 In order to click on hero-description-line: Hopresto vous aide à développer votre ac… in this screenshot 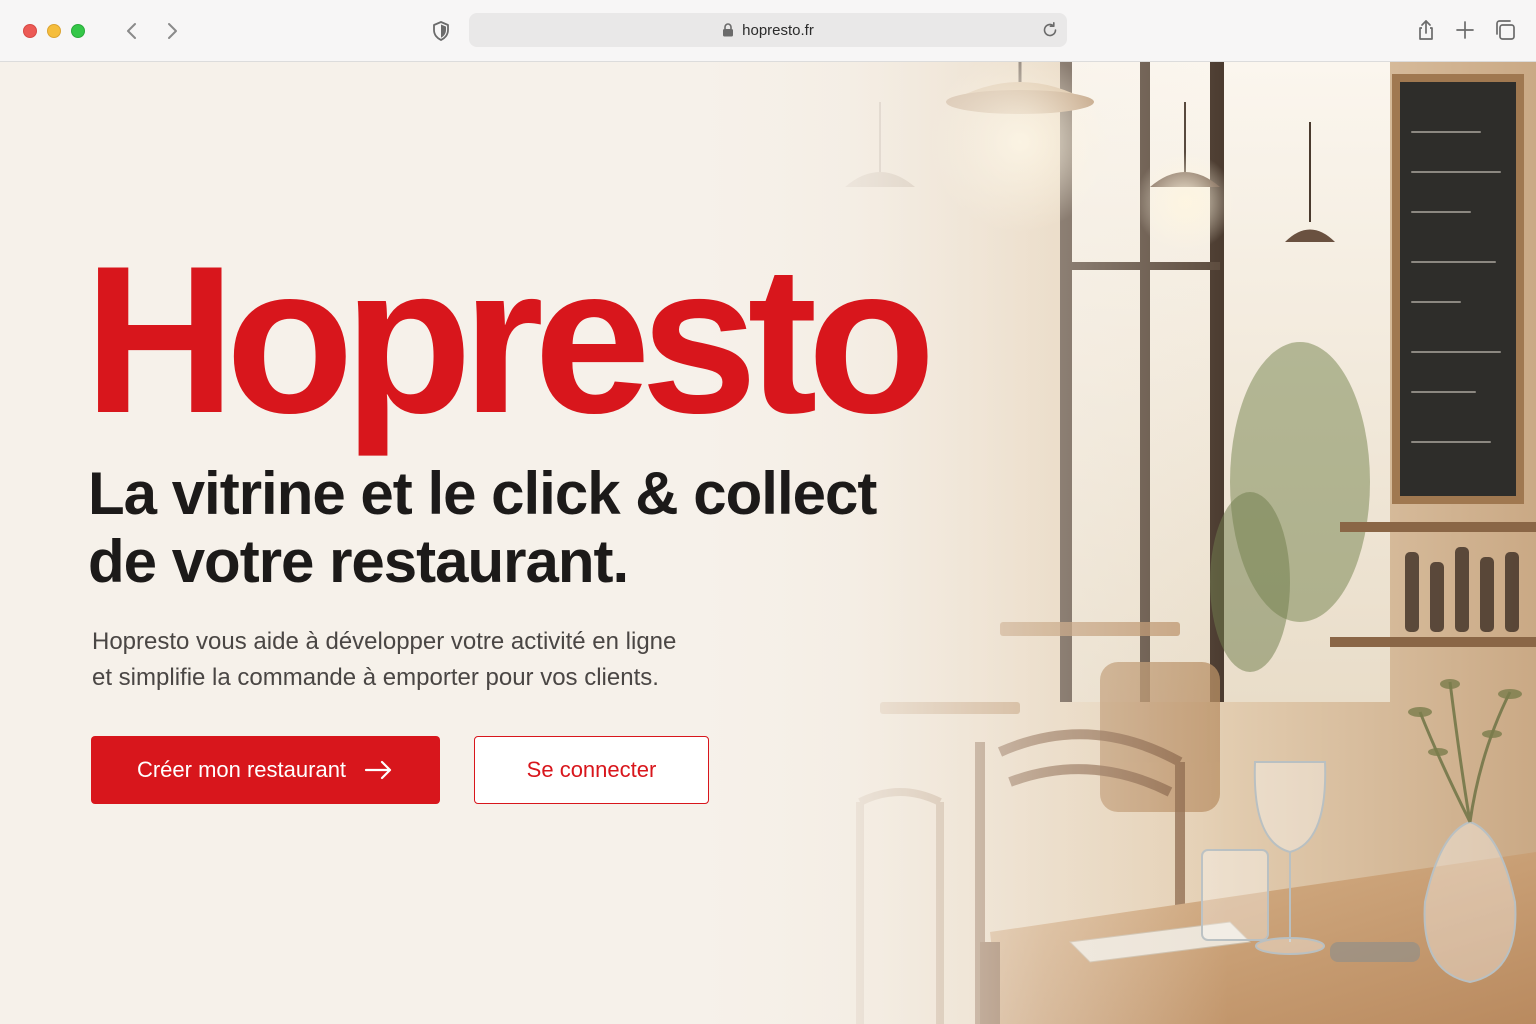, I will do `click(384, 641)`.